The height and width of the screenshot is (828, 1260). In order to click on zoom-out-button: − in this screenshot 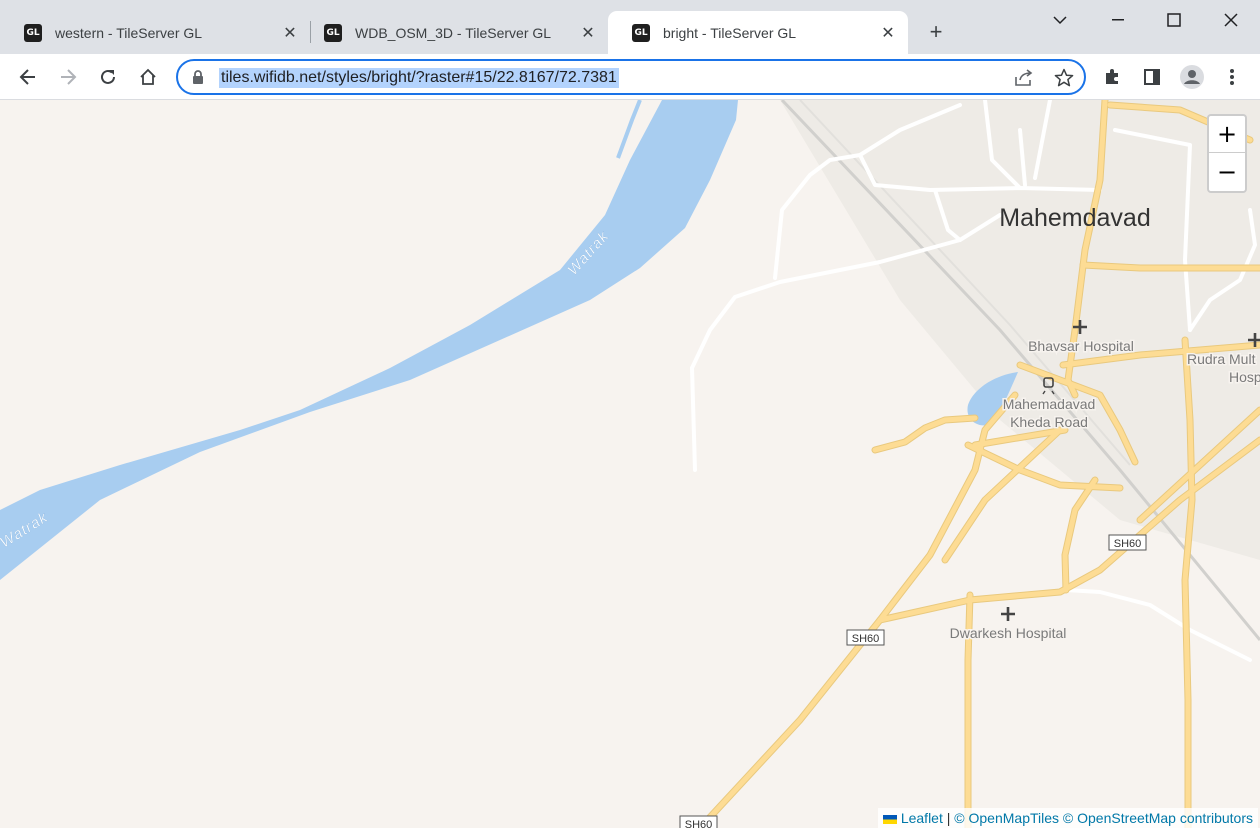, I will do `click(1227, 171)`.